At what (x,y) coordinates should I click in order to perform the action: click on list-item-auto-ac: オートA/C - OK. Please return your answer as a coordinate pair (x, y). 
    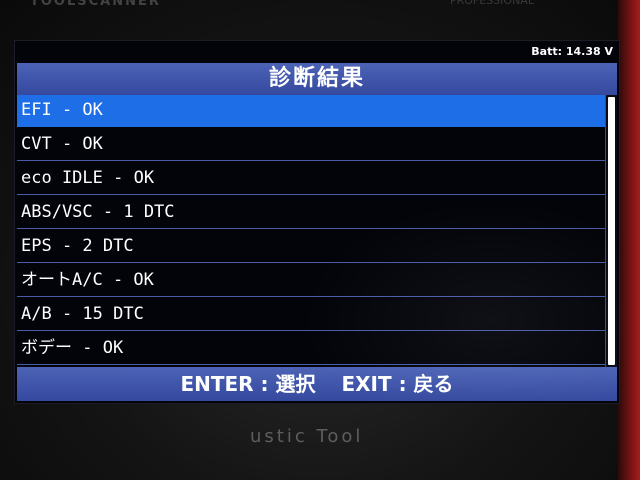
    Looking at the image, I should click on (311, 281).